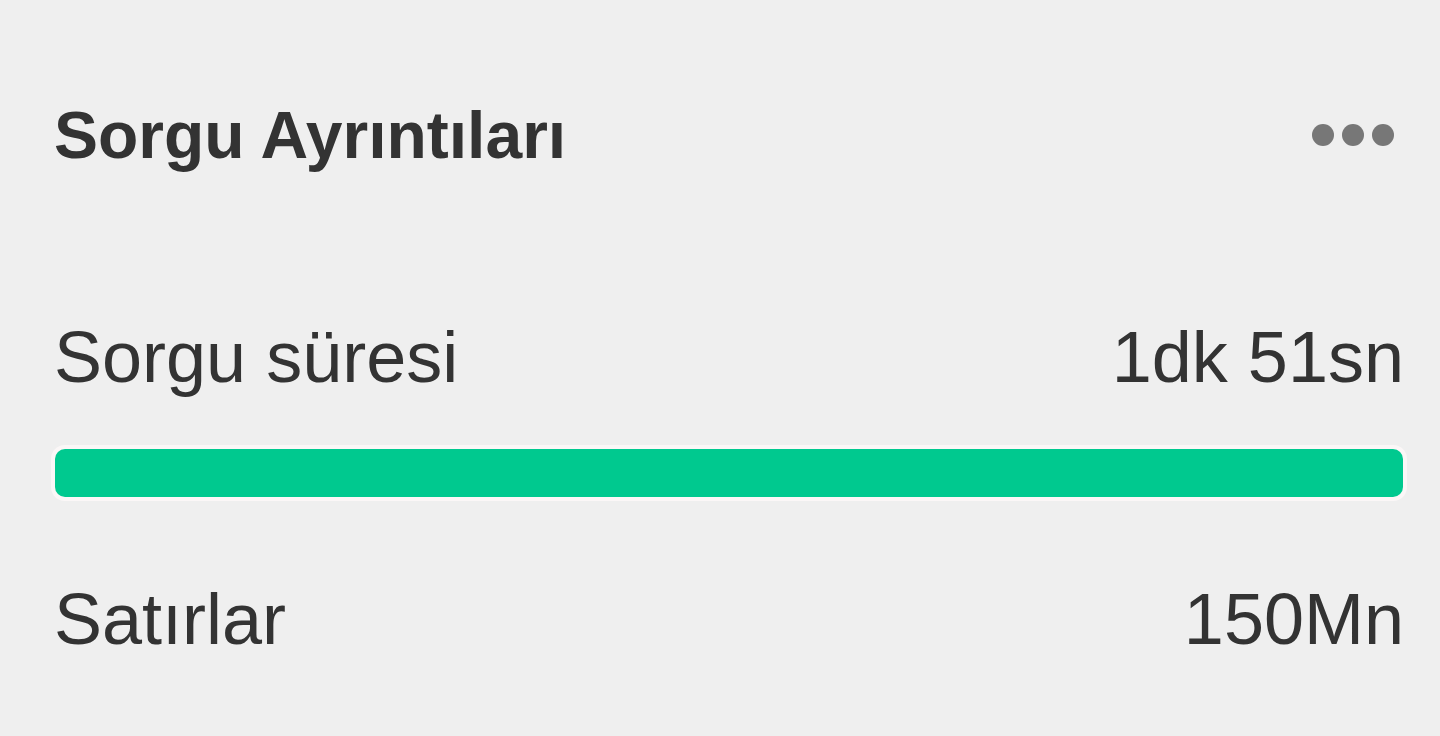 The image size is (1440, 736). Describe the element at coordinates (310, 135) in the screenshot. I see `panel-title: Sorgu Ayrıntıları` at that location.